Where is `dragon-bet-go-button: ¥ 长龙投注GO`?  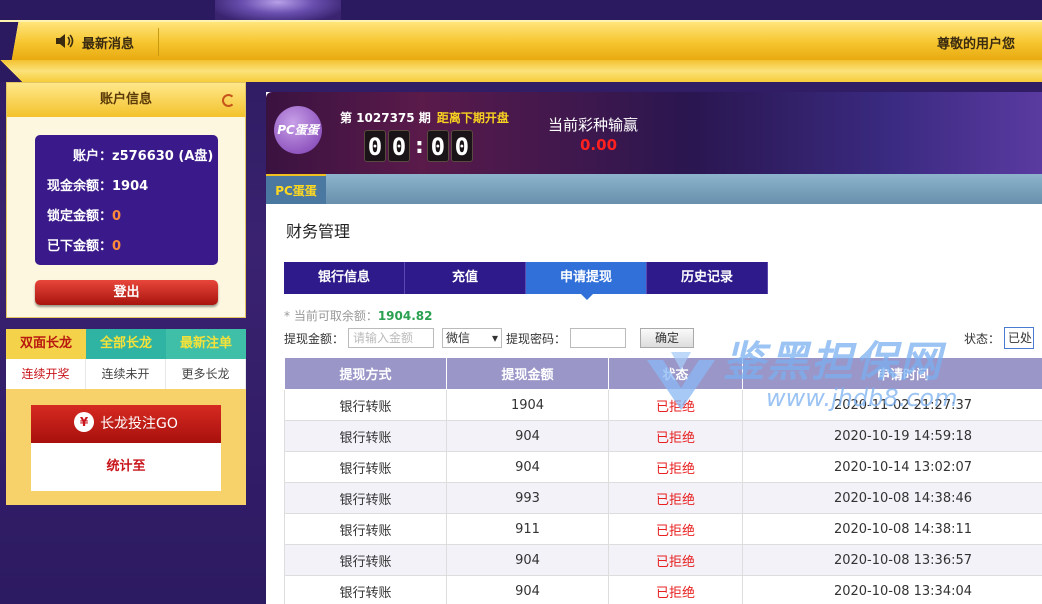
dragon-bet-go-button: ¥ 长龙投注GO is located at coordinates (126, 424).